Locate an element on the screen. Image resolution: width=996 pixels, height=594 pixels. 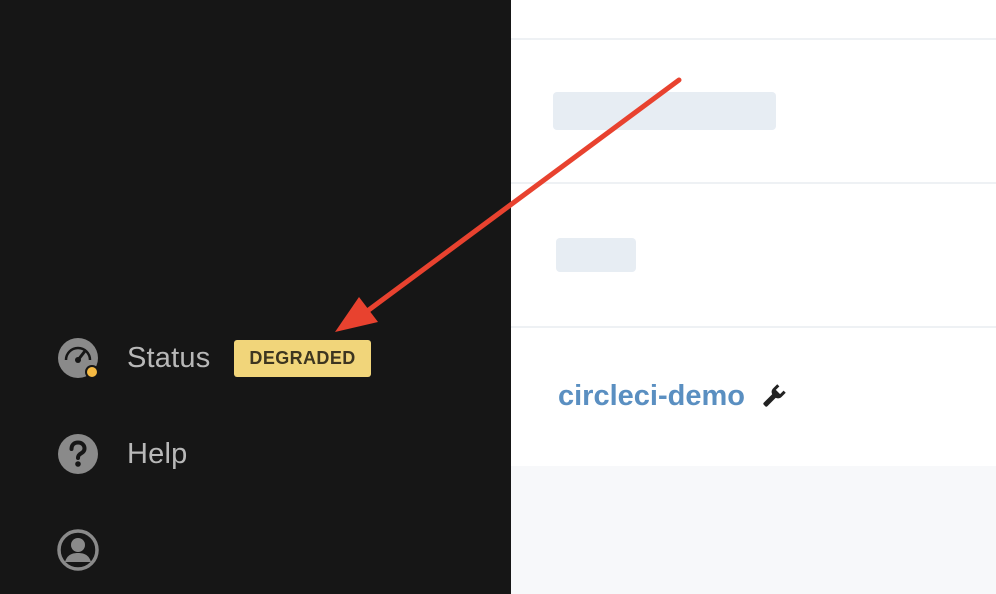
project-name: circleci-demo is located at coordinates (651, 396).